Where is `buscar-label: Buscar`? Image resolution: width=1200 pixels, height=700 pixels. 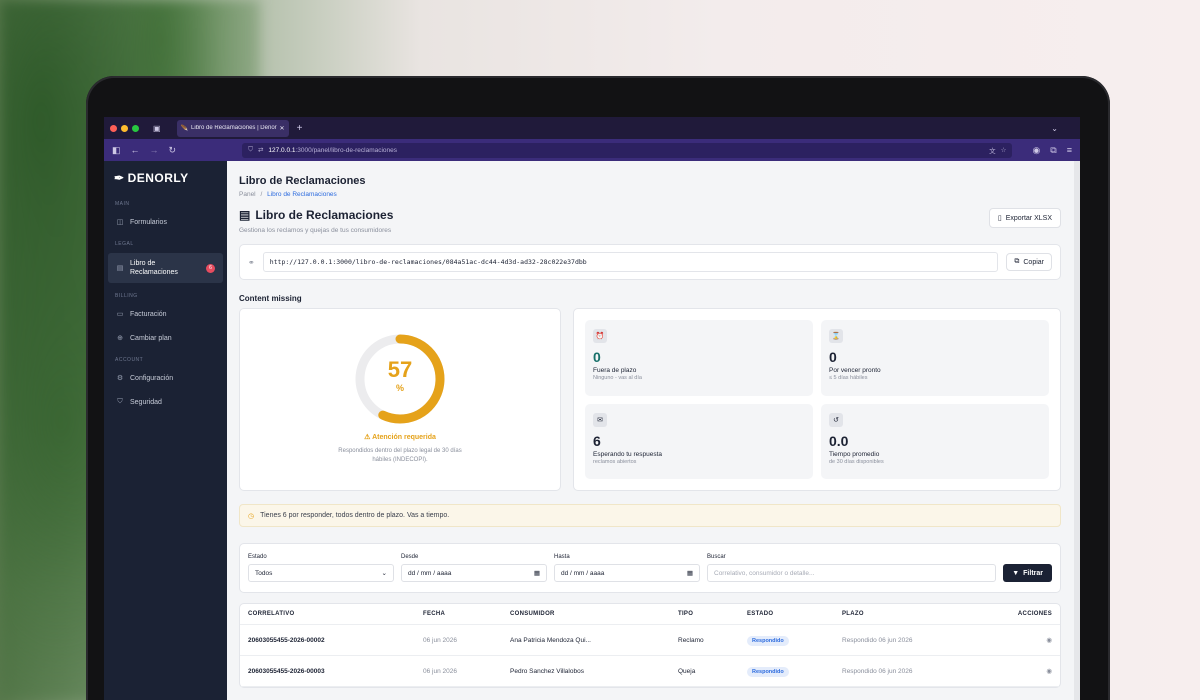 buscar-label: Buscar is located at coordinates (716, 557).